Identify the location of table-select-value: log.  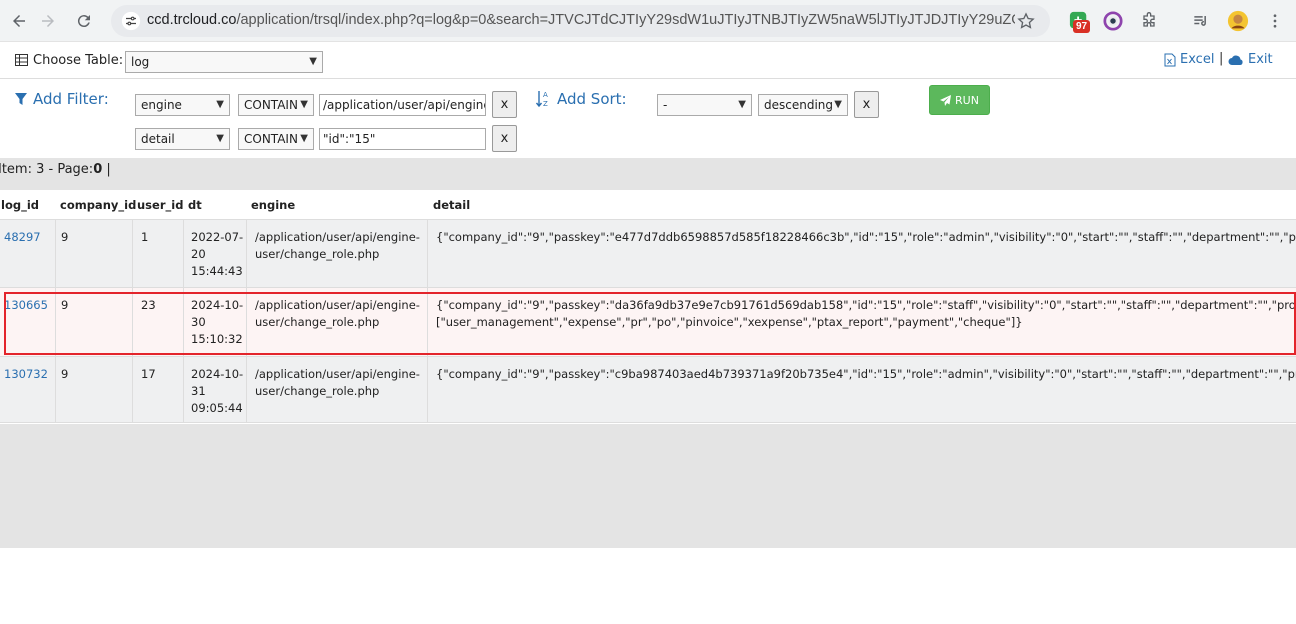
(140, 62).